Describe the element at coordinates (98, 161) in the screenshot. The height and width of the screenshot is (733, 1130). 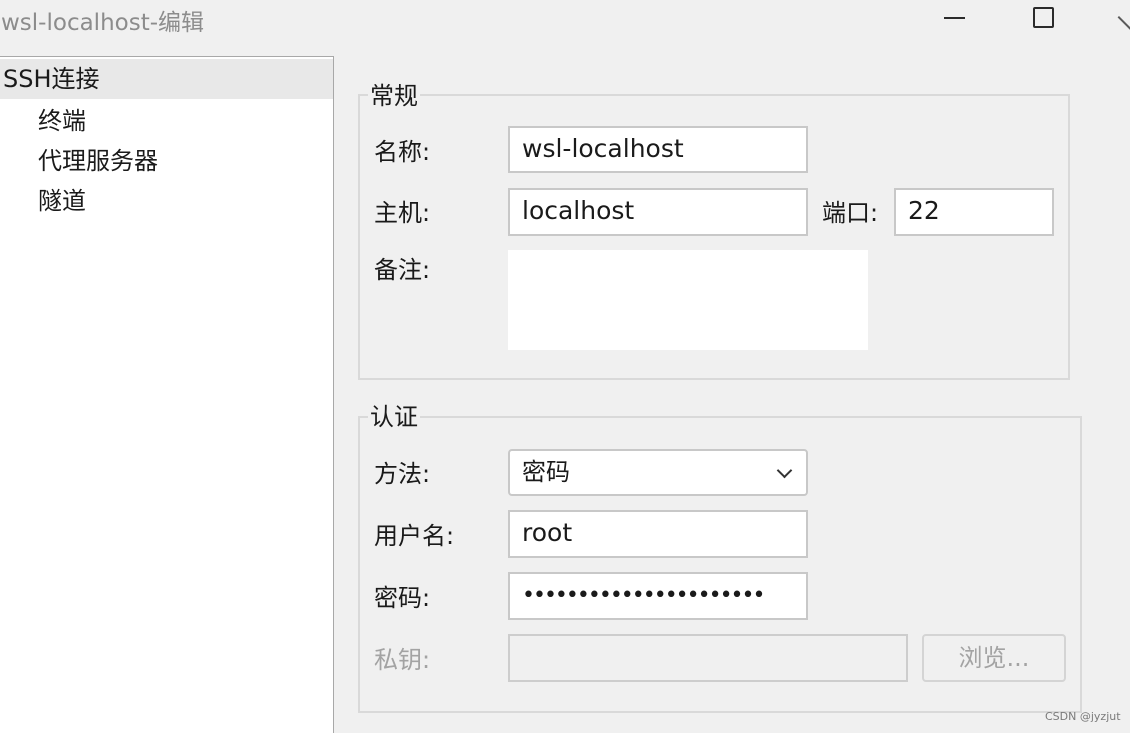
I see `tree-item-label: 代理服务器` at that location.